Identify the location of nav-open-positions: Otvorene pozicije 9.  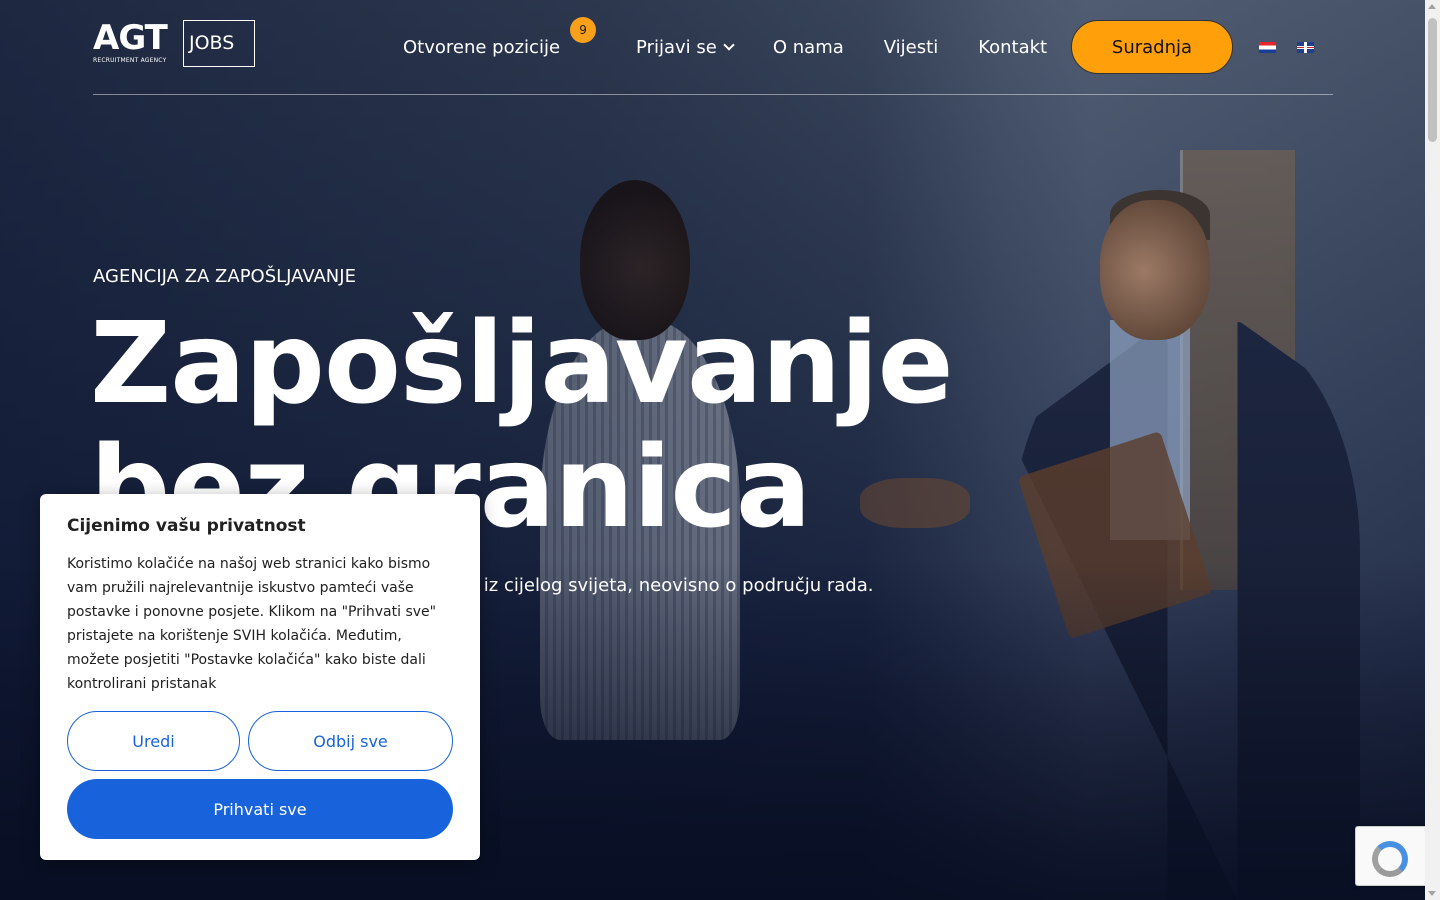
(500, 37).